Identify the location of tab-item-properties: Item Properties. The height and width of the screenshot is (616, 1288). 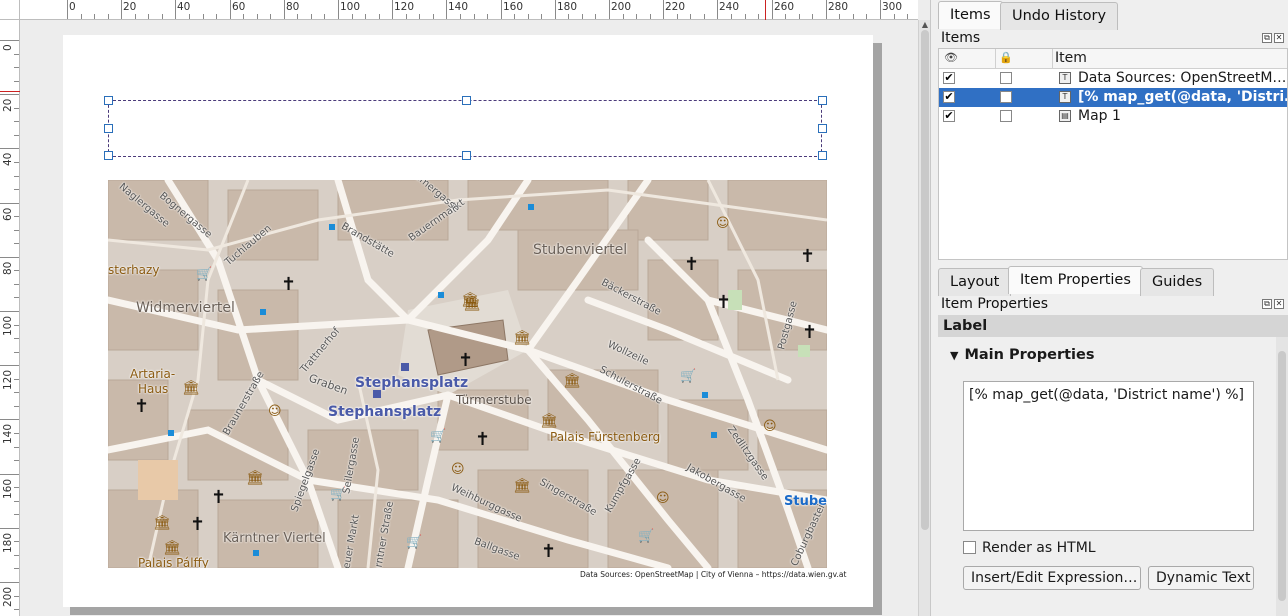
(1075, 280).